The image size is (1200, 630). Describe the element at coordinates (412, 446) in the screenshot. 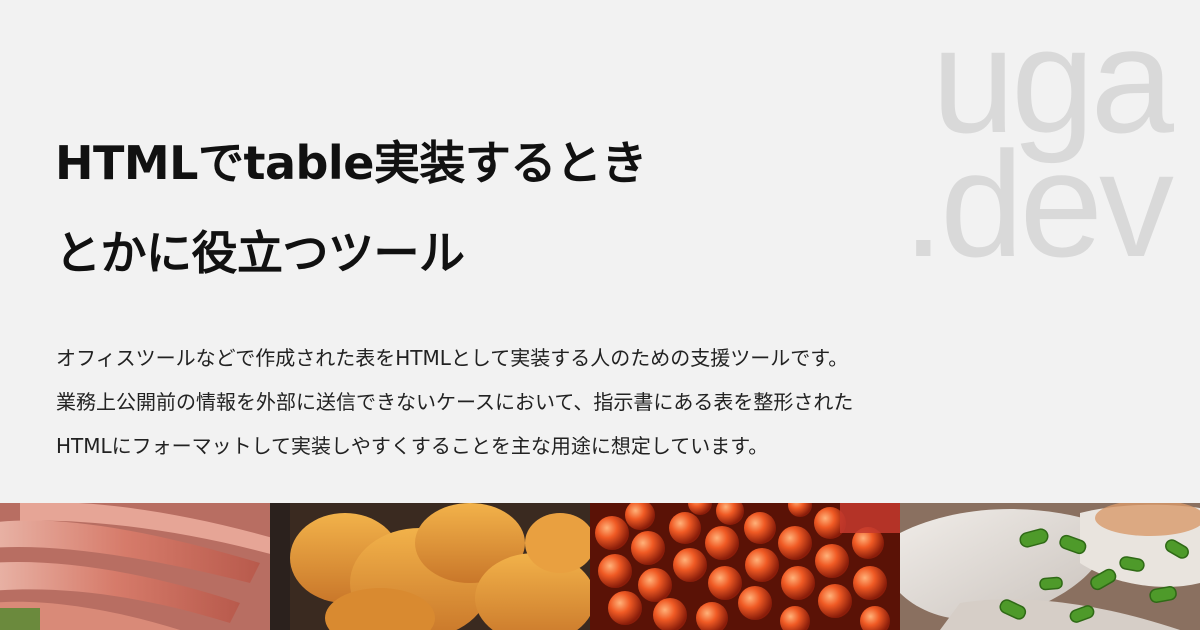

I see `description-line-3: HTMLにフォーマットして実装しやすくすることを主な用途に想定しています。` at that location.